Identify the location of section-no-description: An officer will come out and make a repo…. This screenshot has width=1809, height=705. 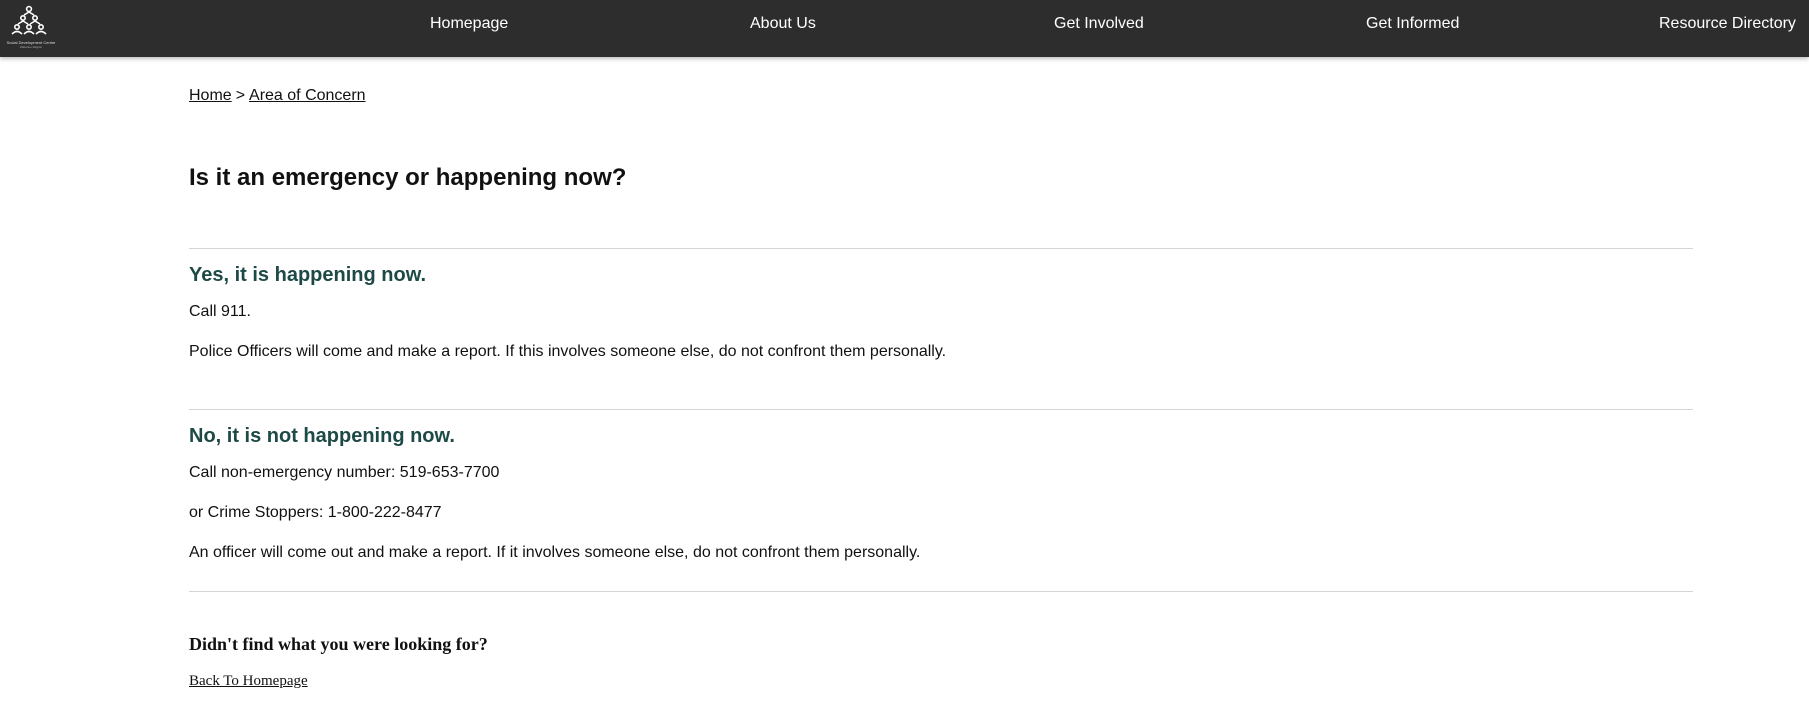
(555, 552).